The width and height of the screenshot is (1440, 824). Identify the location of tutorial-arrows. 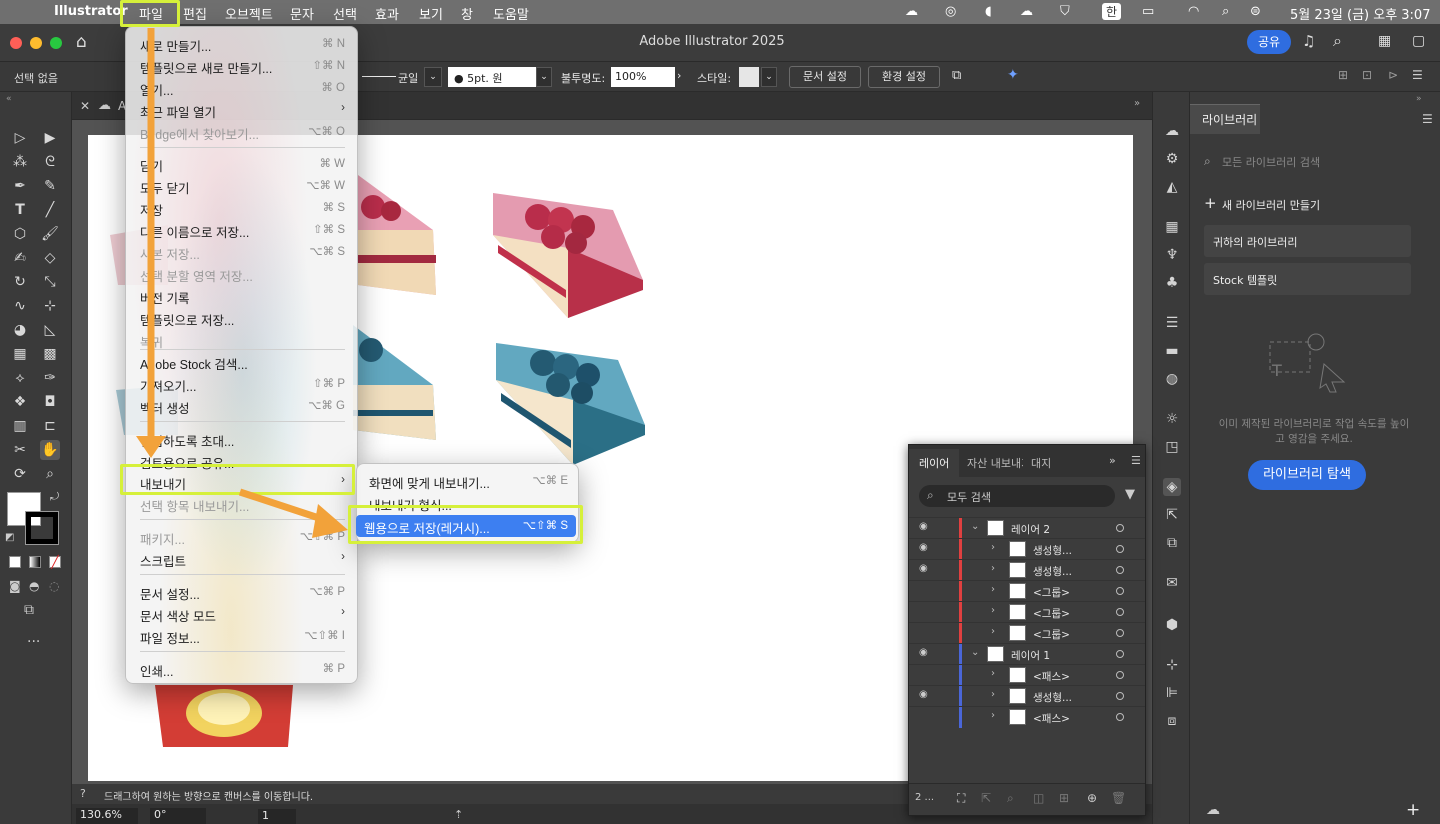
(242, 283).